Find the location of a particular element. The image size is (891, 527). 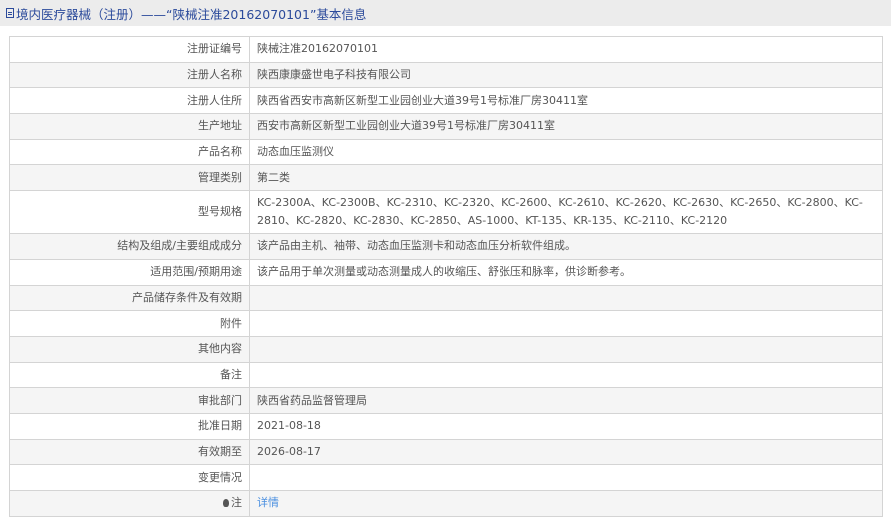

row-label: 备注 is located at coordinates (129, 375).